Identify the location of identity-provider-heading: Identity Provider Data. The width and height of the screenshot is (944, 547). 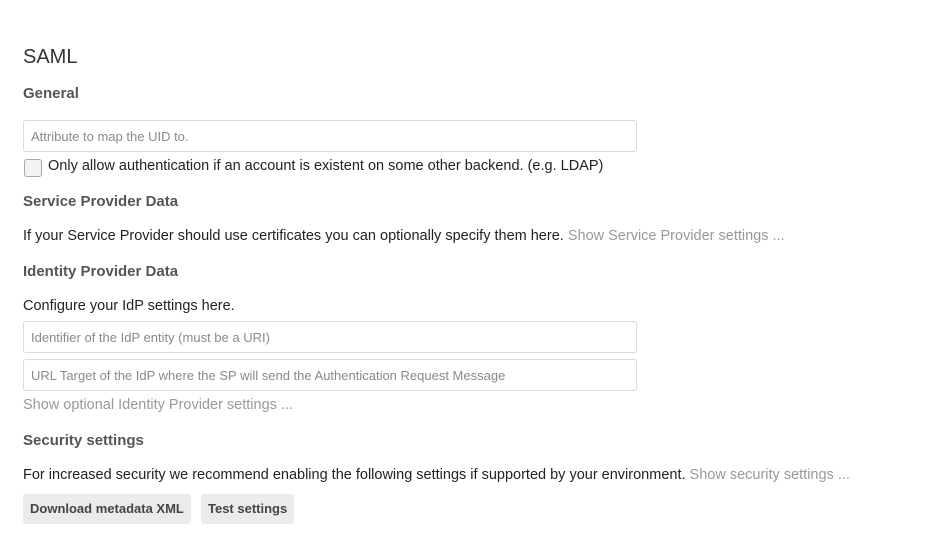
(101, 271).